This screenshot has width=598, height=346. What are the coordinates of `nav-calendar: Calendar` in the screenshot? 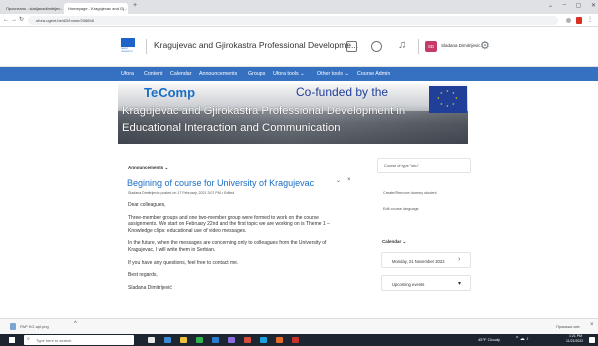 It's located at (181, 74).